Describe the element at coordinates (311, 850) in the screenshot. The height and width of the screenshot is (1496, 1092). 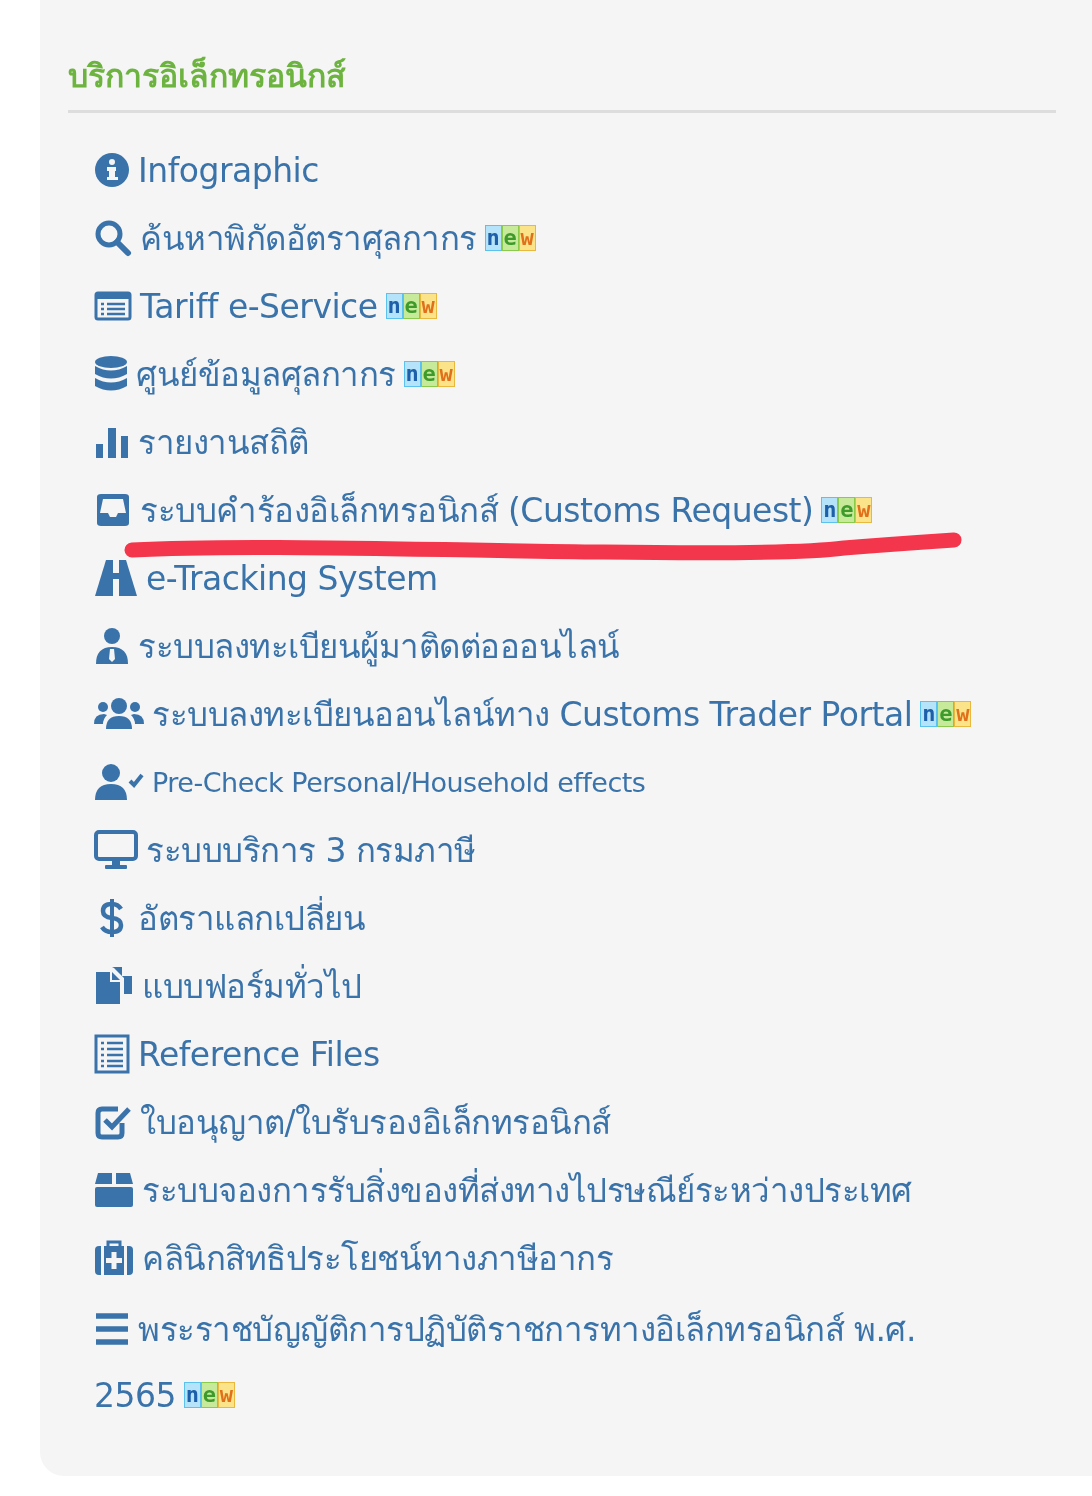
I see `service-link: ระบบบริการ 3 กรมภาษี` at that location.